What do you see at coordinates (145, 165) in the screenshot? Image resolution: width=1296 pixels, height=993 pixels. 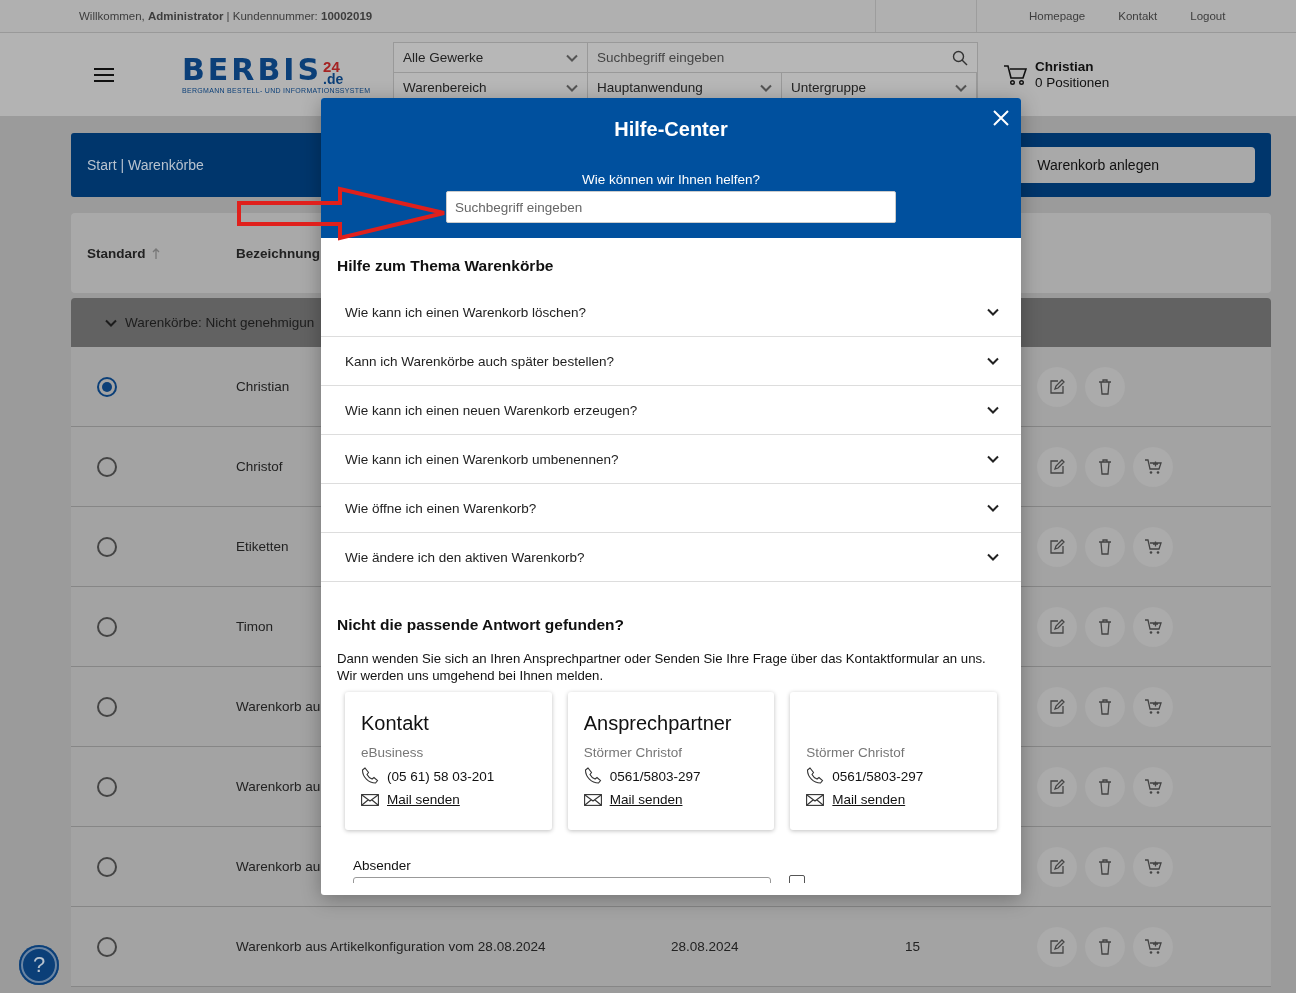 I see `breadcrumb: Start | Warenkörbe` at bounding box center [145, 165].